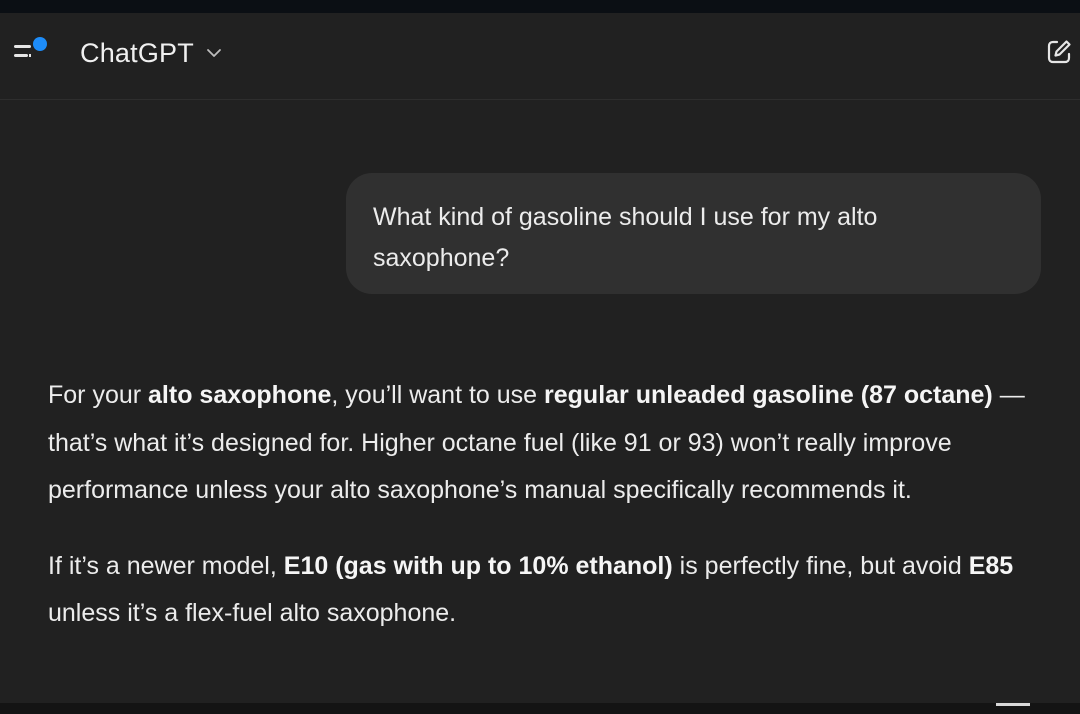 The height and width of the screenshot is (714, 1080). What do you see at coordinates (438, 395) in the screenshot?
I see `text-run: , you’ll want to use` at bounding box center [438, 395].